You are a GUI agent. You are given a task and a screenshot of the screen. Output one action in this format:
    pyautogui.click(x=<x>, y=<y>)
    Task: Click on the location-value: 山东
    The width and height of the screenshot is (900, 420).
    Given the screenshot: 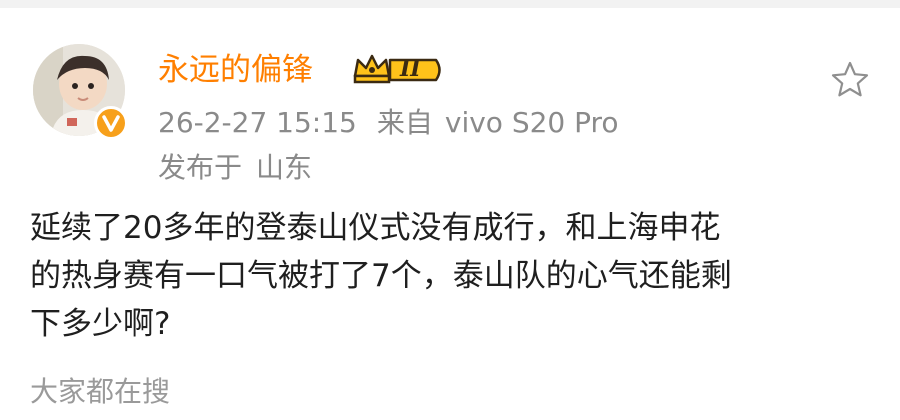 What is the action you would take?
    pyautogui.click(x=284, y=167)
    